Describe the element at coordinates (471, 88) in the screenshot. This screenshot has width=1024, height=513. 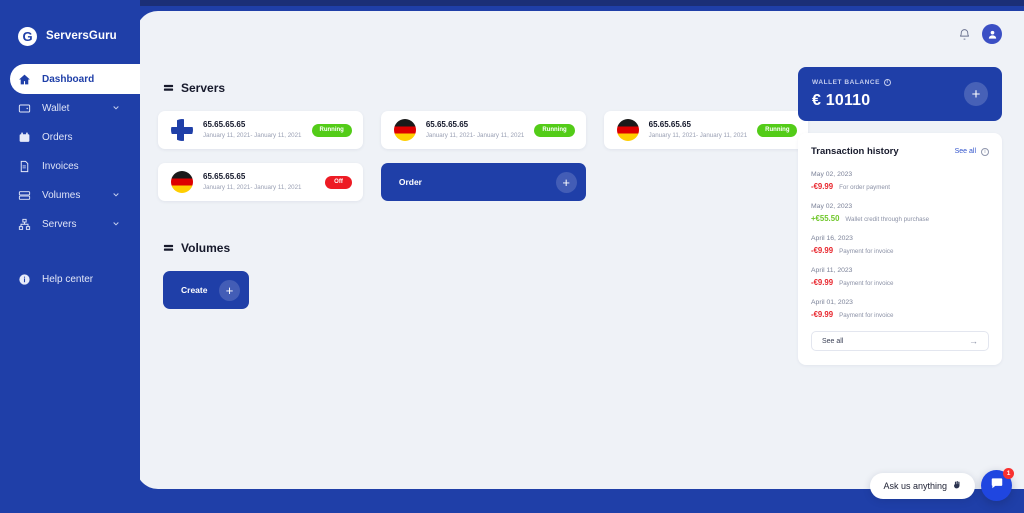
I see `servers-section-title: Servers` at that location.